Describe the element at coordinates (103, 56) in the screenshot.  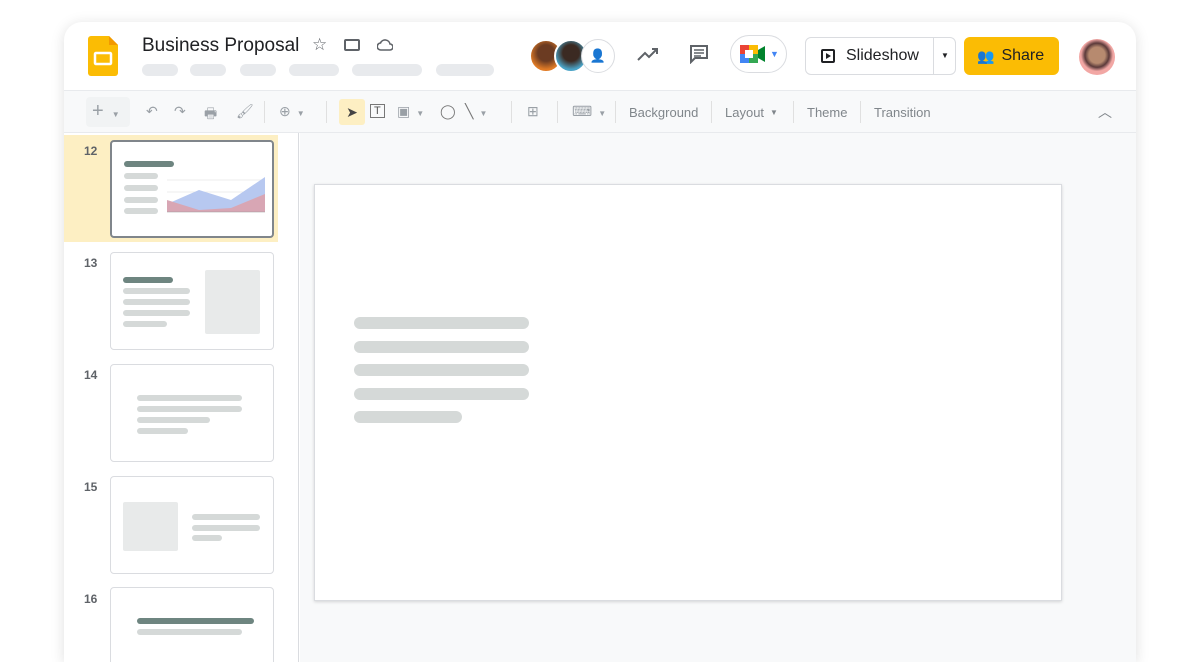
I see `slides-logo` at that location.